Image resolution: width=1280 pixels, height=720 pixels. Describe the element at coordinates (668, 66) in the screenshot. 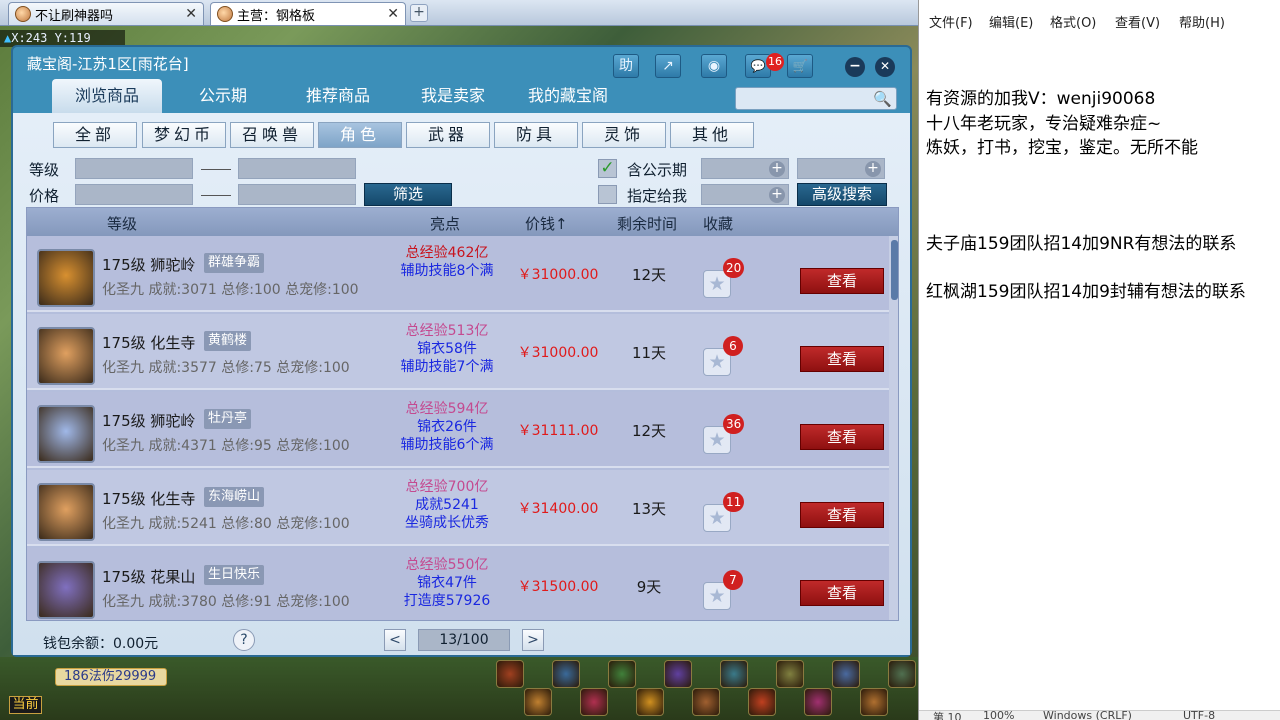

I see `share-icon: ↗` at that location.